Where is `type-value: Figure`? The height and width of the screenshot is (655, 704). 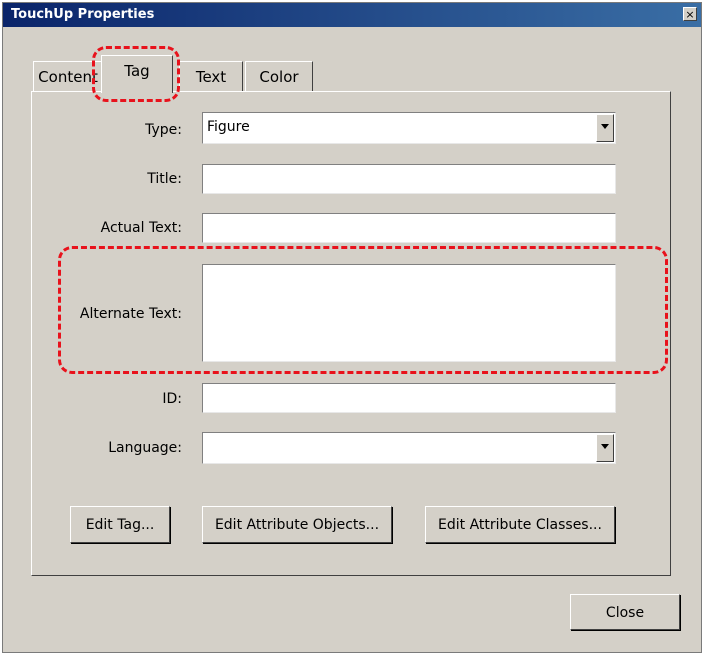 type-value: Figure is located at coordinates (228, 127).